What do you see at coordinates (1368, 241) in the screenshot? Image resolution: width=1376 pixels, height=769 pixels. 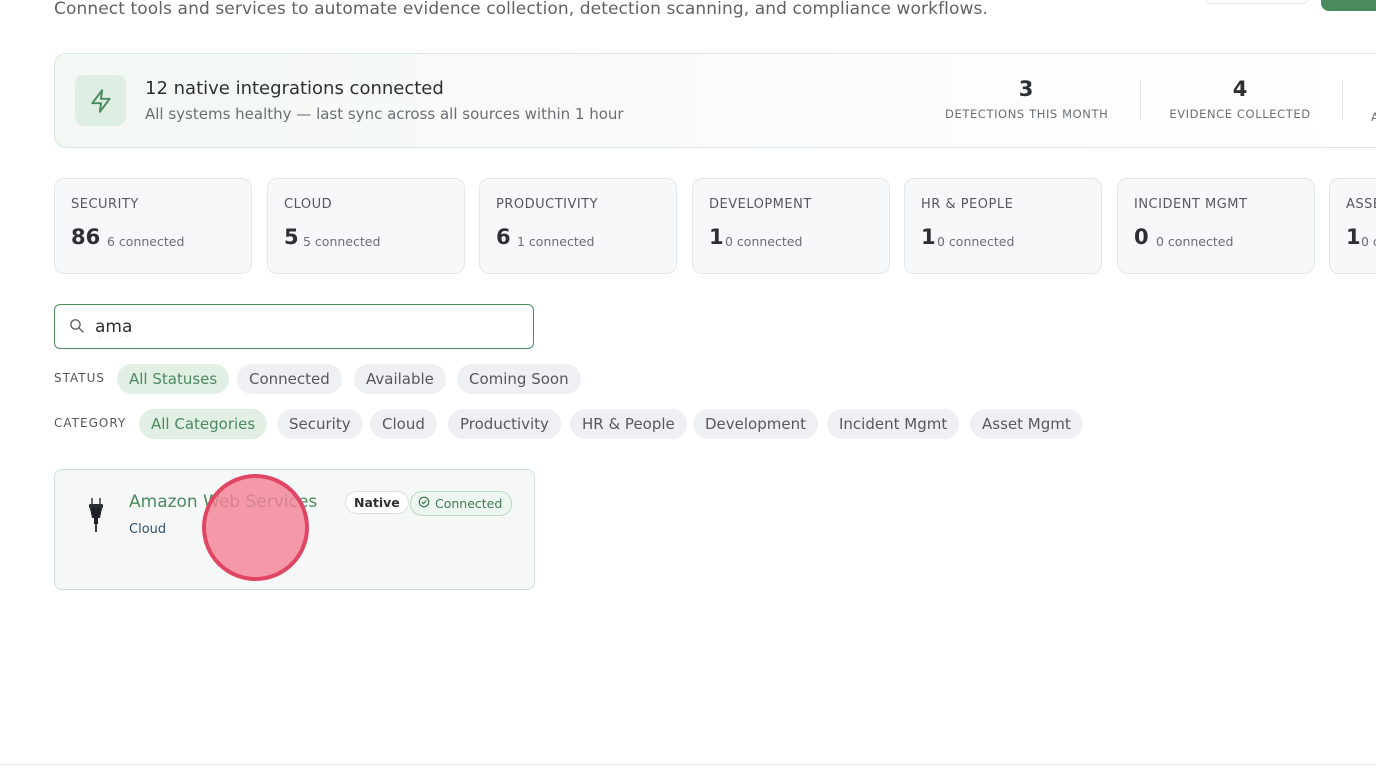 I see `category-connected: 0 c` at bounding box center [1368, 241].